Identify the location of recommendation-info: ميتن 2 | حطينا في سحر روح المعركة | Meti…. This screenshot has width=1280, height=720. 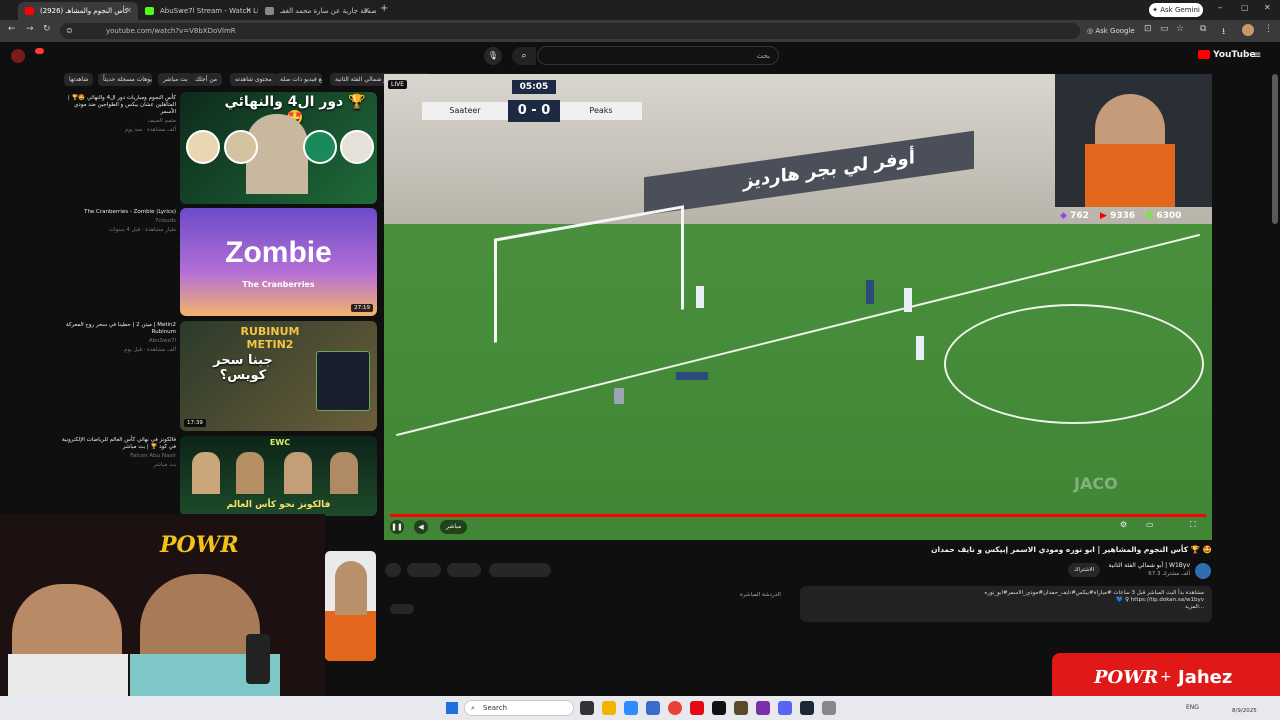
(118, 338).